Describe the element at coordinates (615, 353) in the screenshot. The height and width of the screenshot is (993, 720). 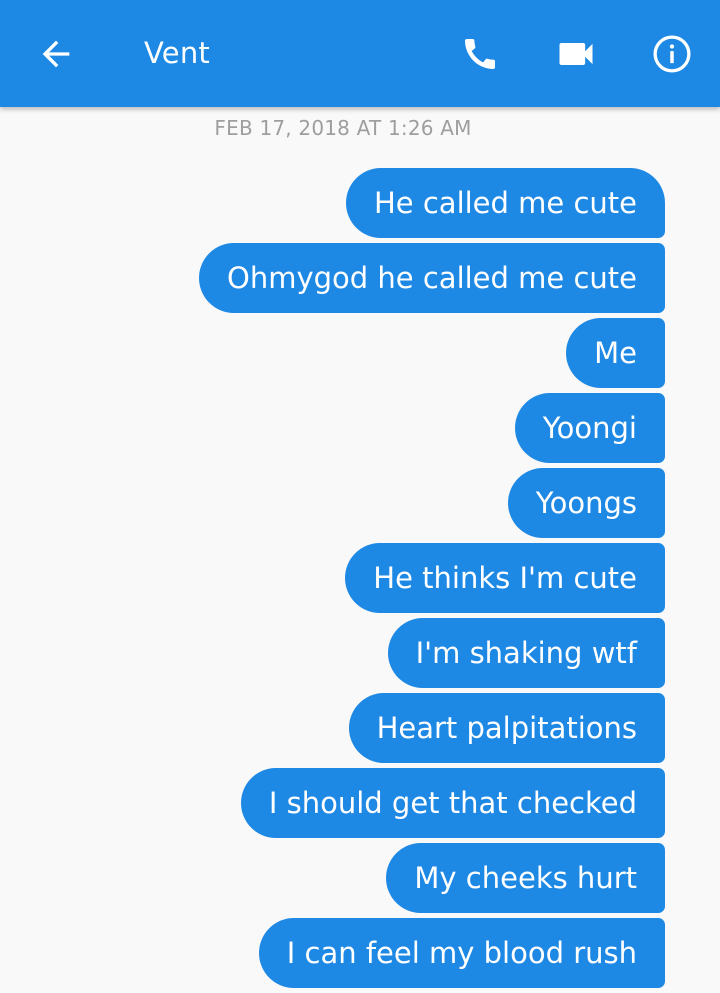
I see `message-bubble: Me` at that location.